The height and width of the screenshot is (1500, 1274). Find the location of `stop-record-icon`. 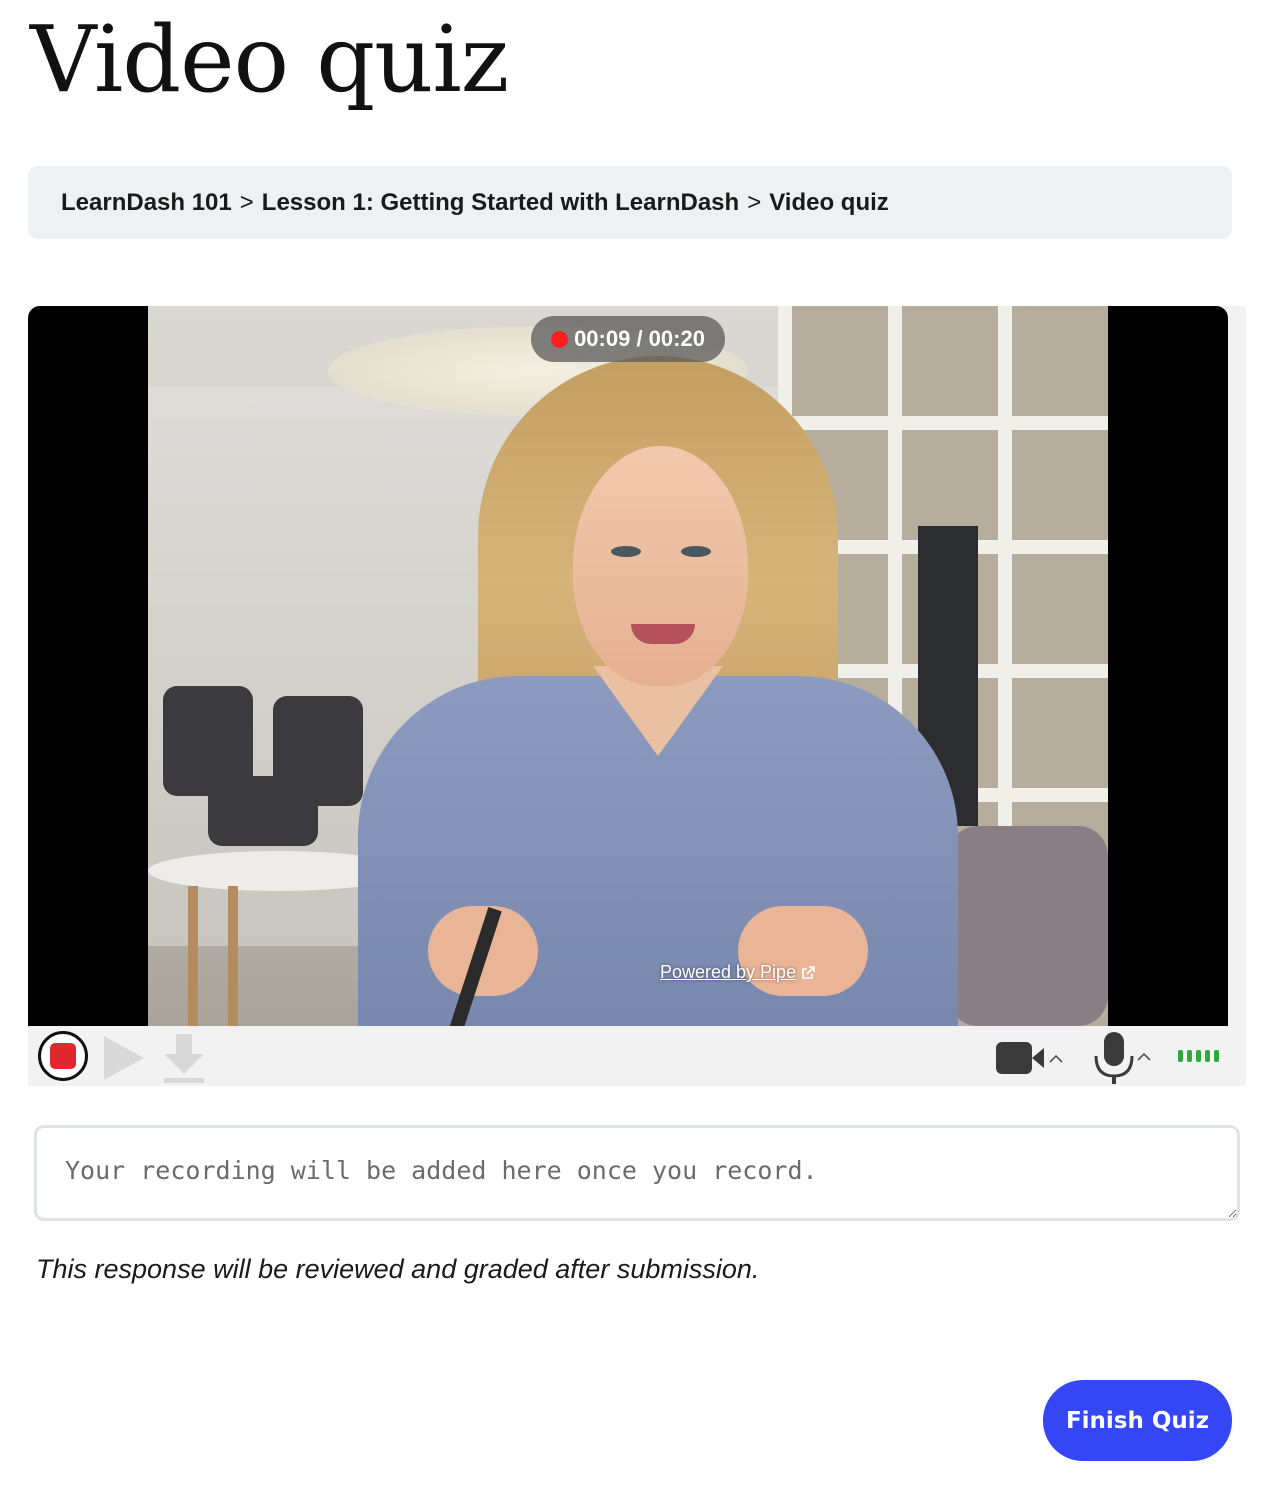

stop-record-icon is located at coordinates (63, 1056).